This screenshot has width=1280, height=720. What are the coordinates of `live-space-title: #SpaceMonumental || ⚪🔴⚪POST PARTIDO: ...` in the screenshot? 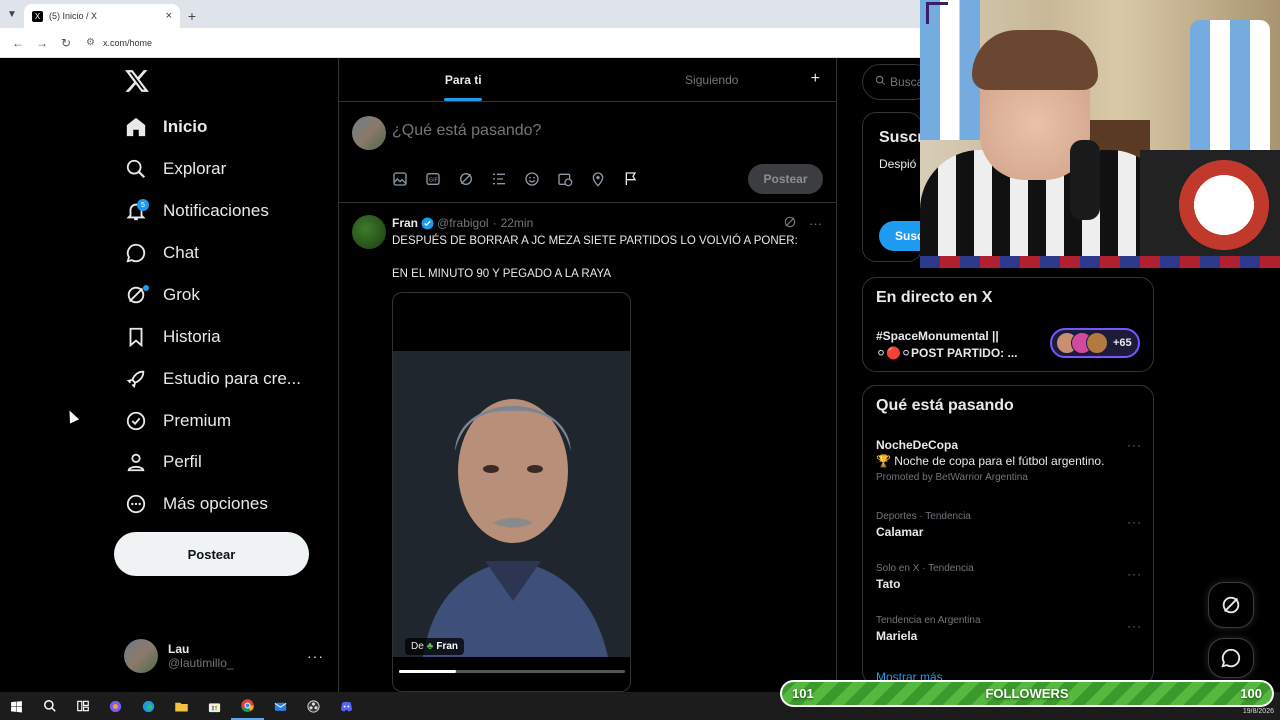 It's located at (956, 345).